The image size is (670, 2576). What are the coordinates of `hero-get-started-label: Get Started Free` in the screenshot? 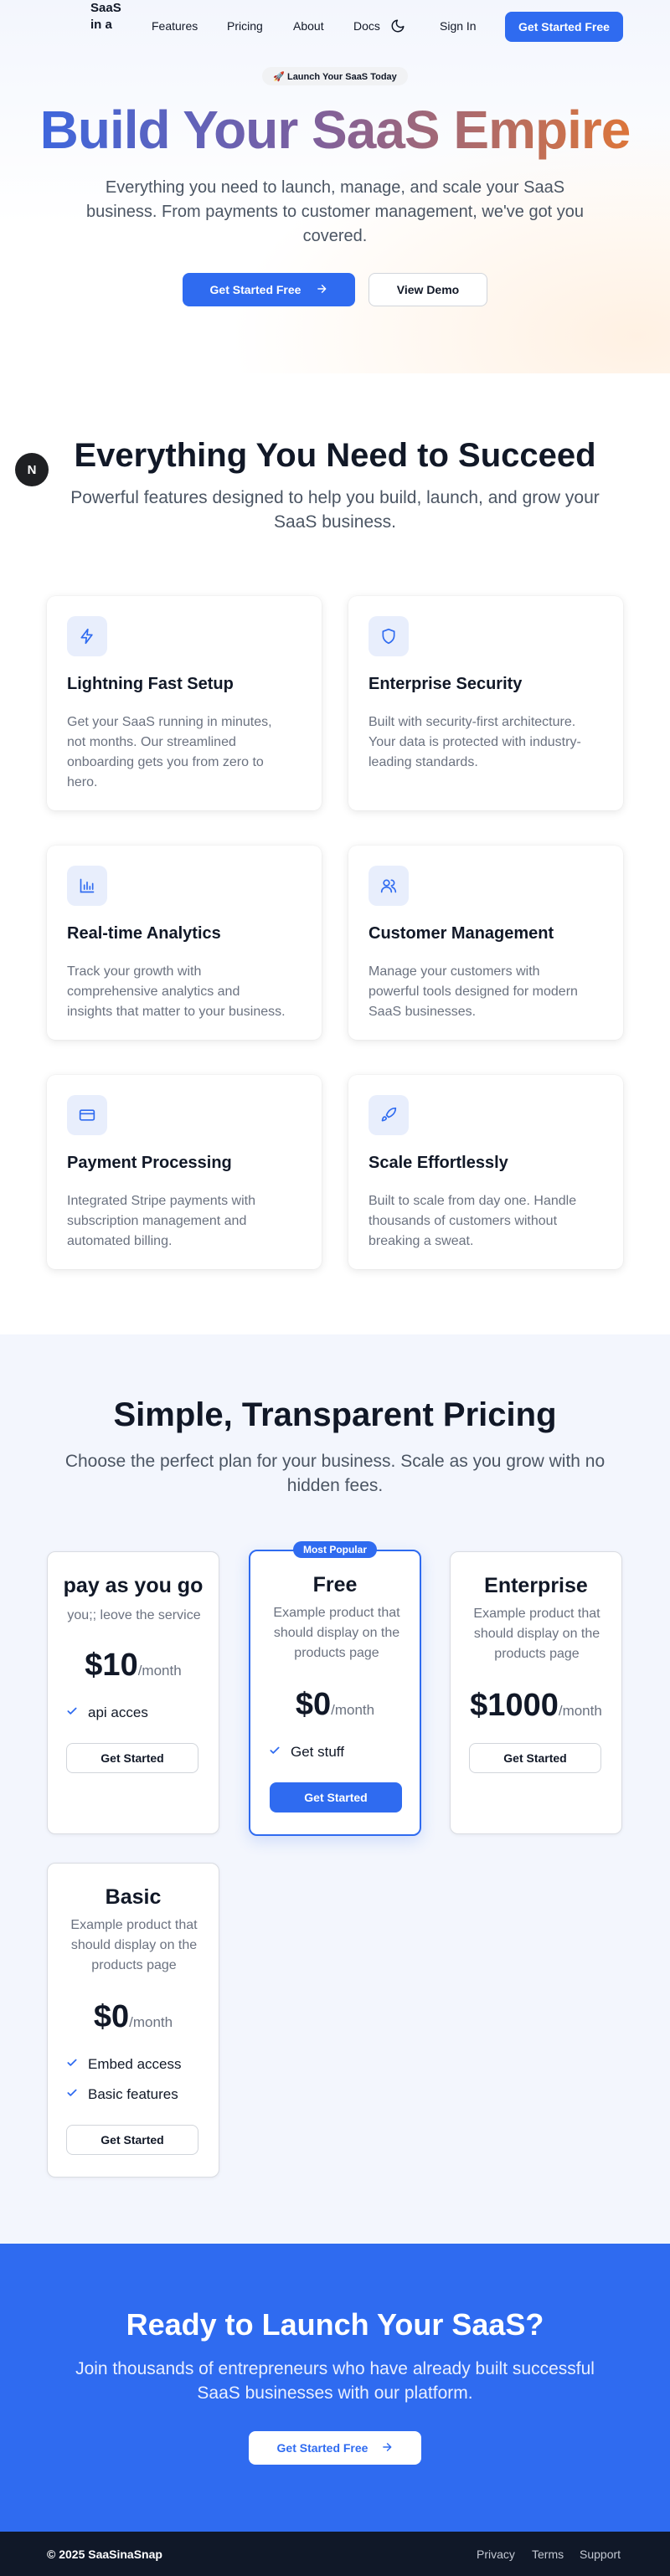 It's located at (255, 289).